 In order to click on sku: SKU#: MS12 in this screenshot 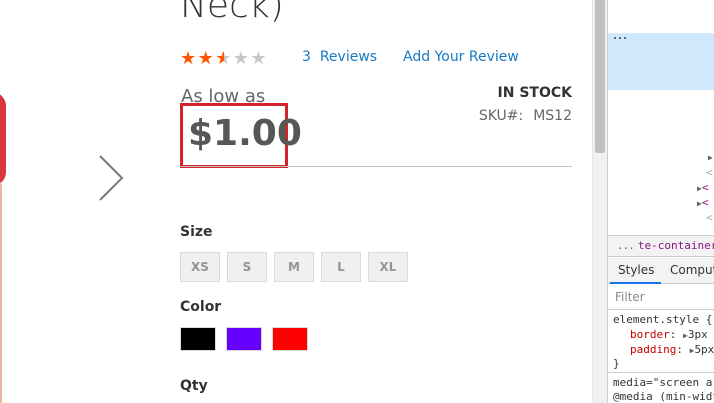, I will do `click(525, 116)`.